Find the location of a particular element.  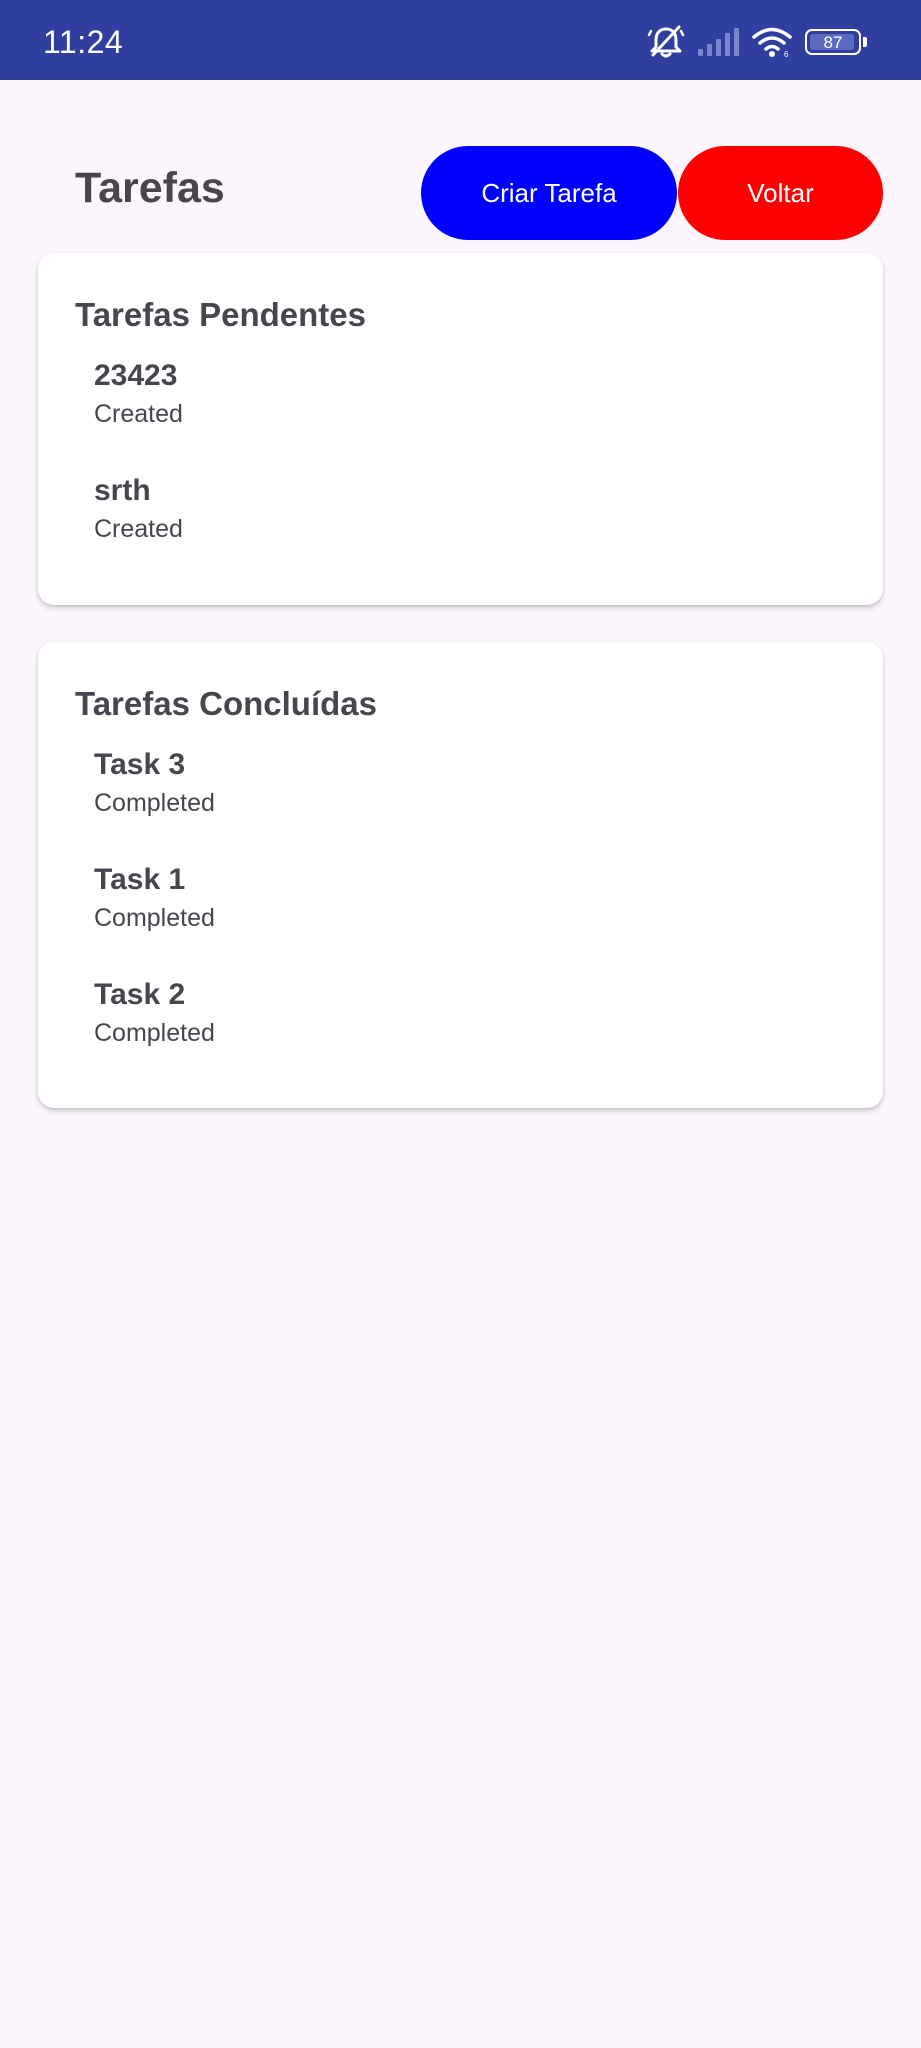

status-icons: 6 87 is located at coordinates (757, 42).